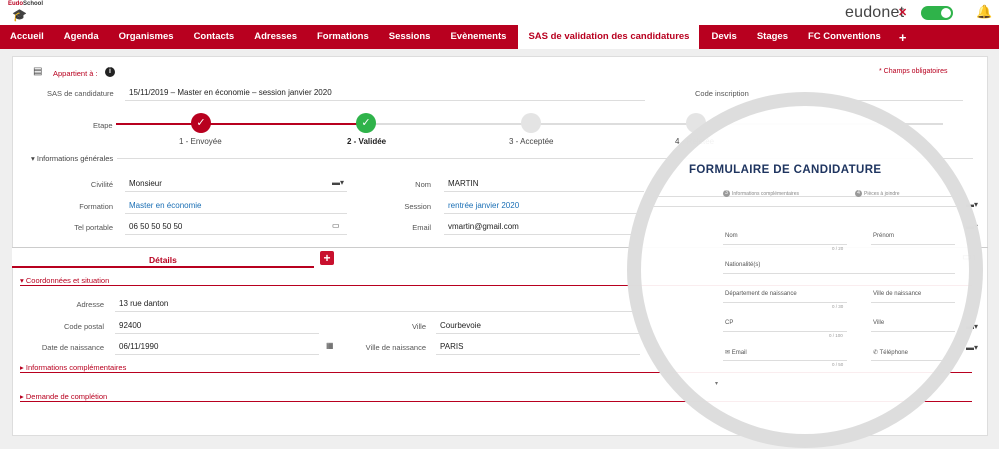  Describe the element at coordinates (531, 123) in the screenshot. I see `step-acceptee-marker` at that location.